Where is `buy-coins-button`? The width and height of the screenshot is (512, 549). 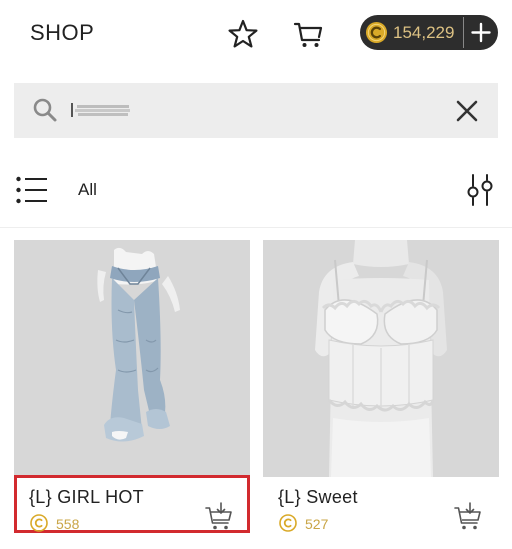
buy-coins-button is located at coordinates (481, 32).